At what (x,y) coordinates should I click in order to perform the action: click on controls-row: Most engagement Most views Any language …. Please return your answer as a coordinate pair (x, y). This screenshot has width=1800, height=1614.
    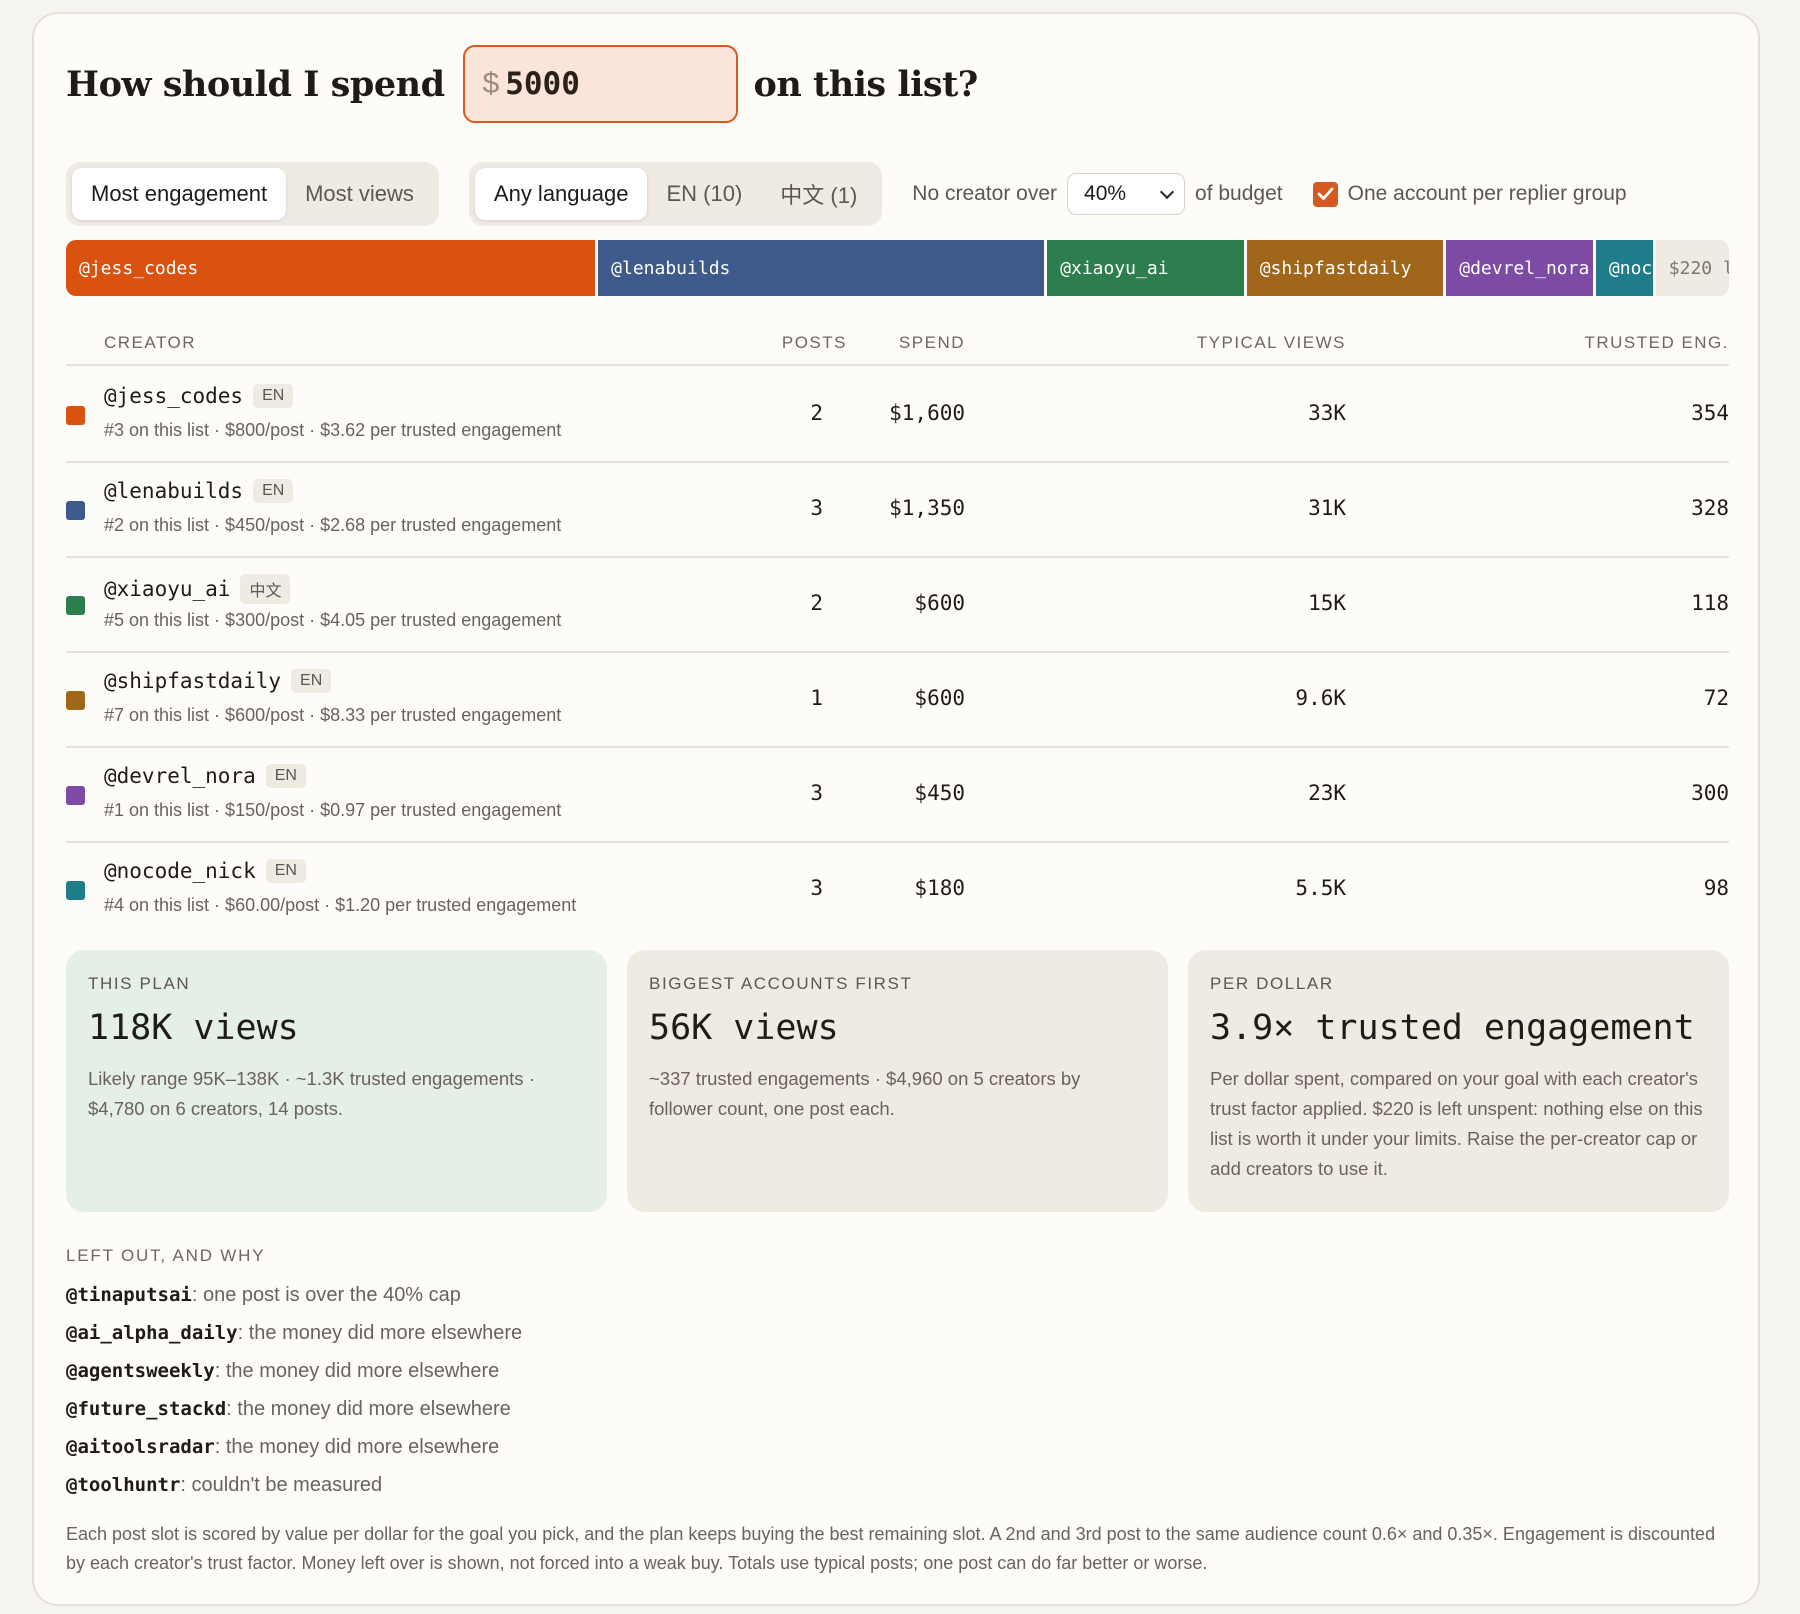
    Looking at the image, I should click on (846, 194).